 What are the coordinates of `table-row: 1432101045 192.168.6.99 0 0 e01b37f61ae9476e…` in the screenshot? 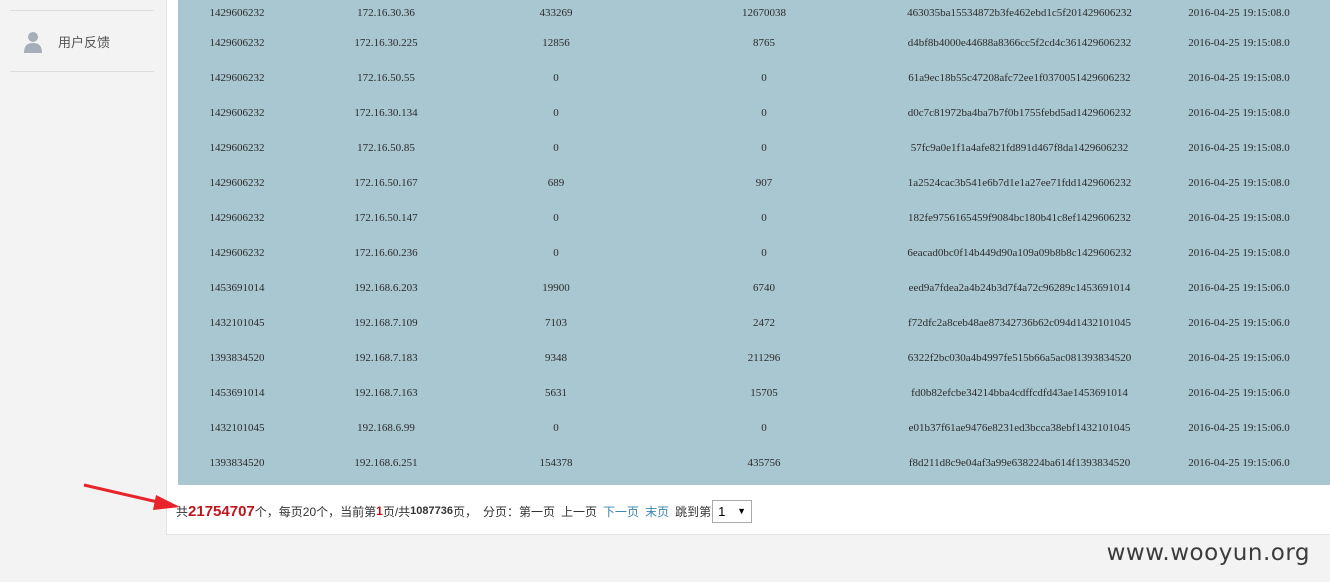 It's located at (754, 427).